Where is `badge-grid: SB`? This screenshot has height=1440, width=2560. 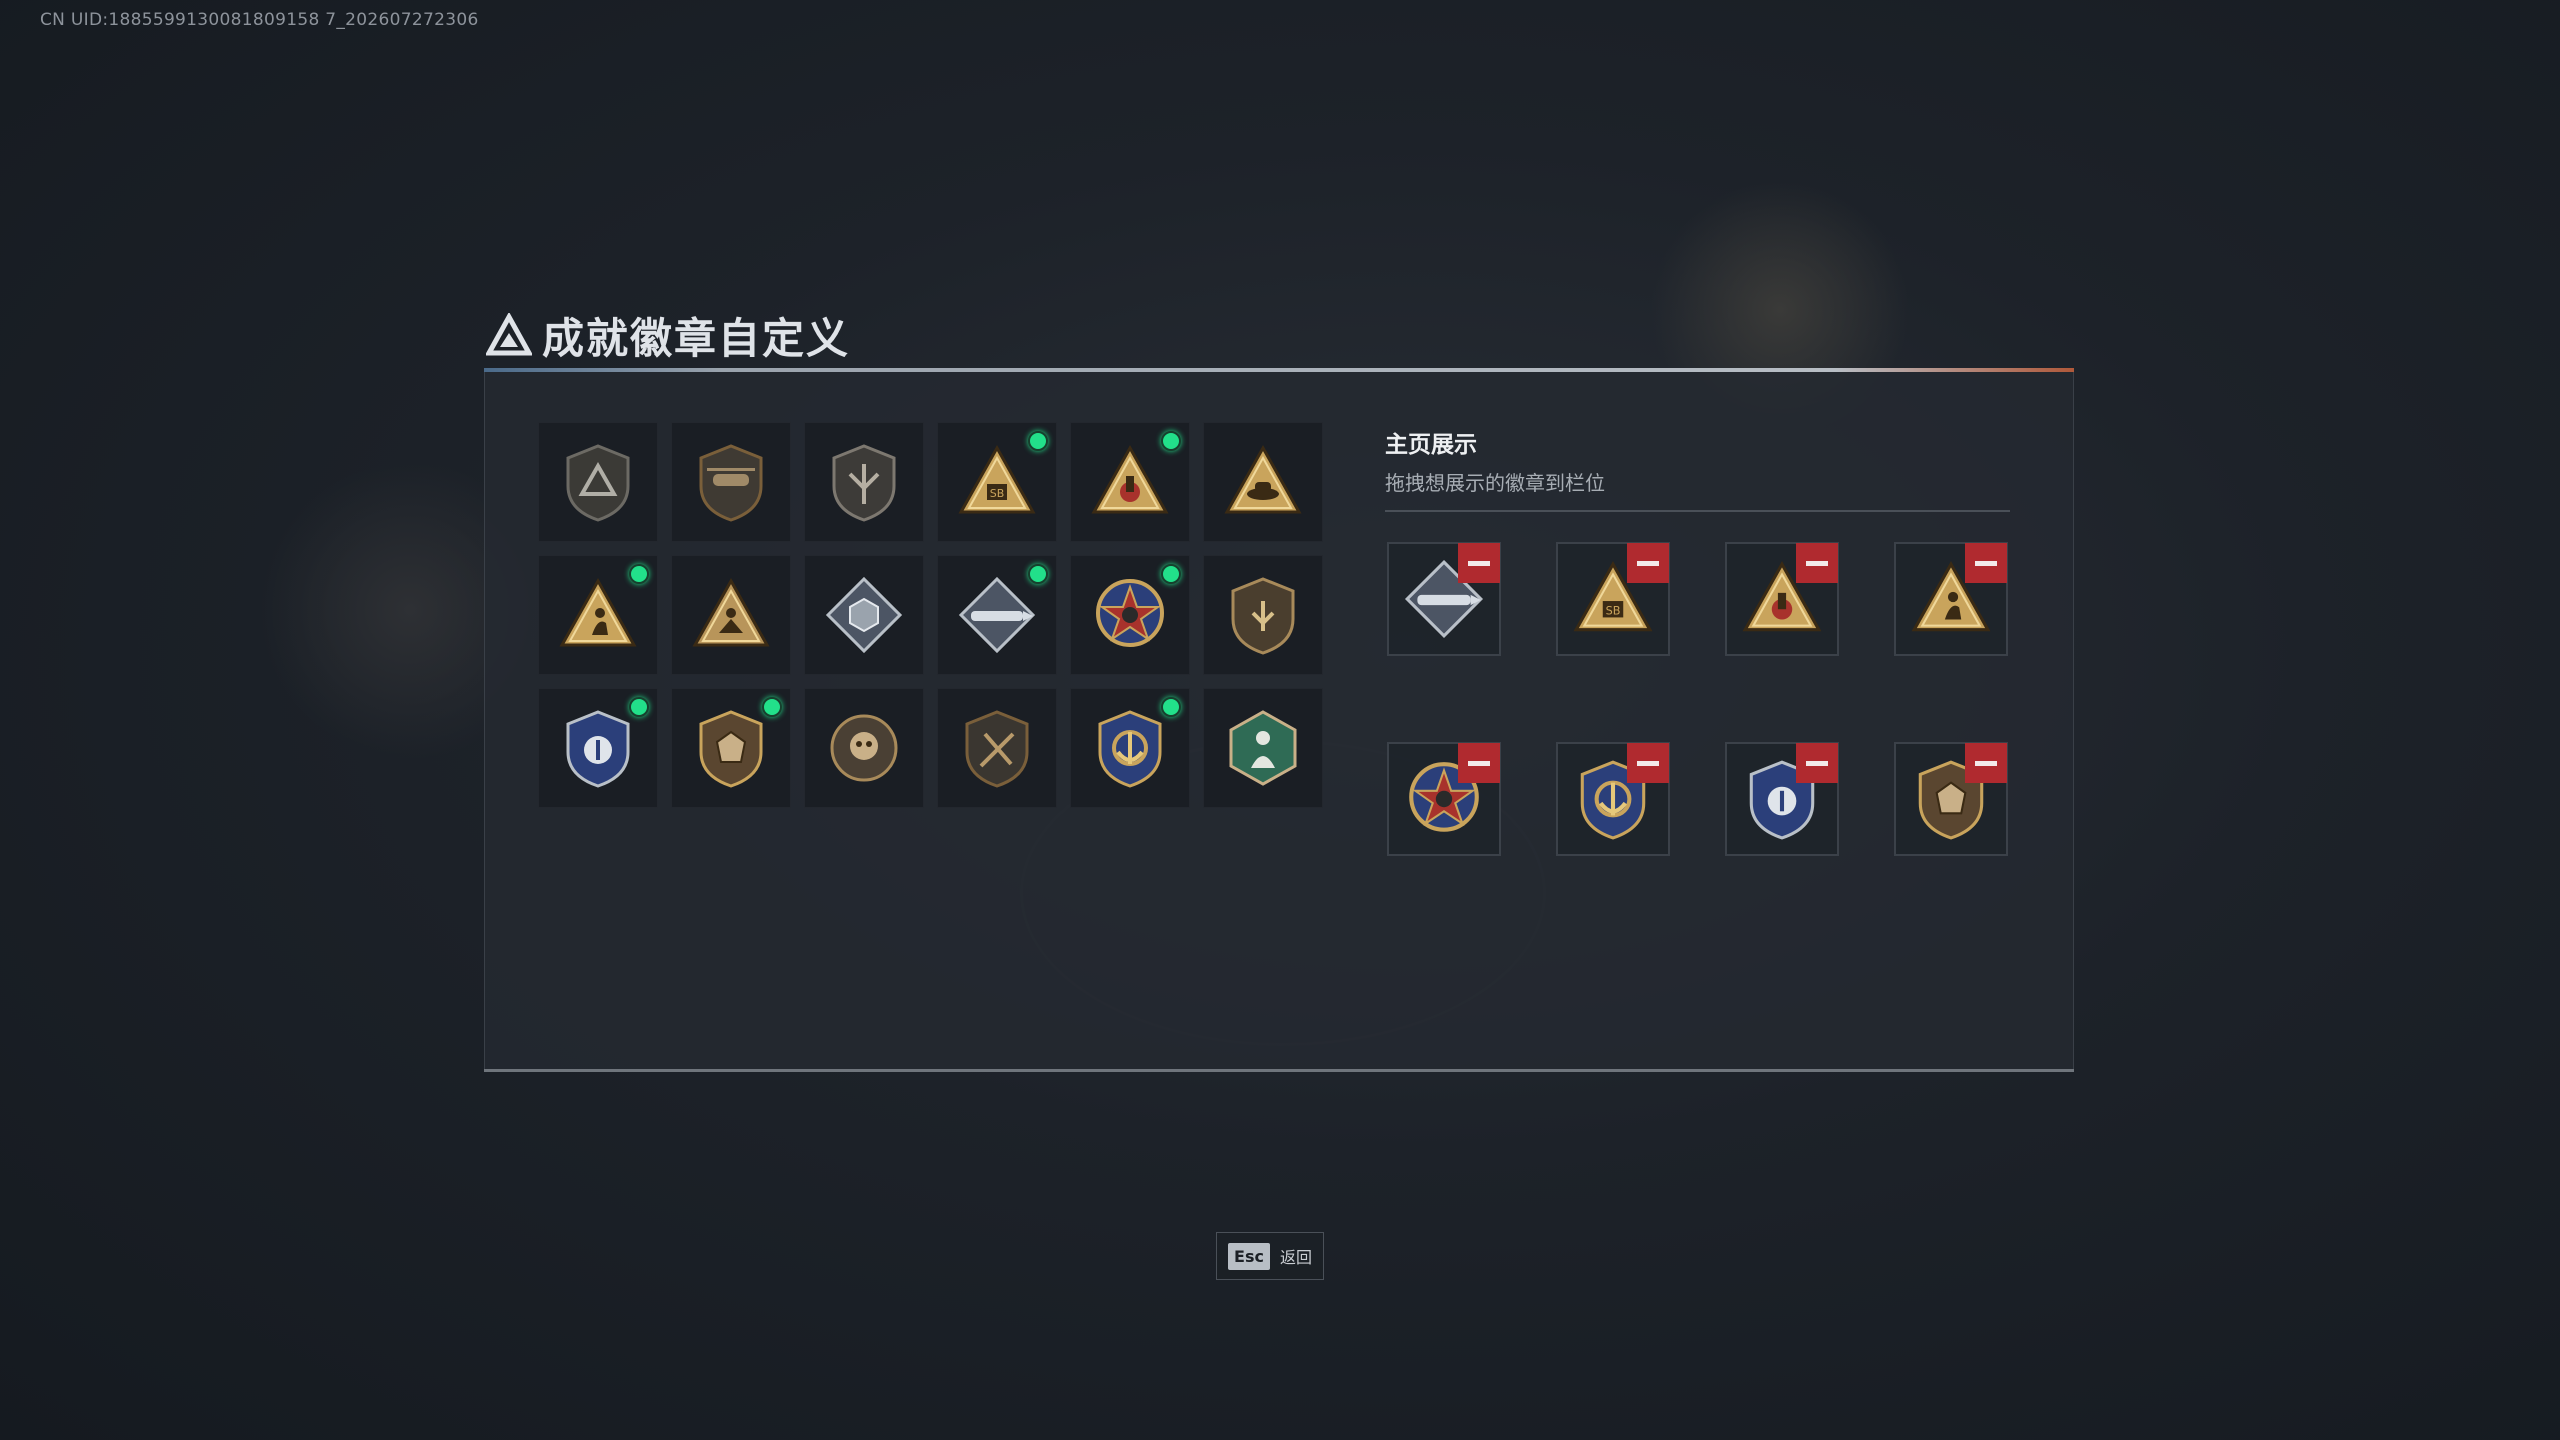
badge-grid: SB is located at coordinates (930, 615).